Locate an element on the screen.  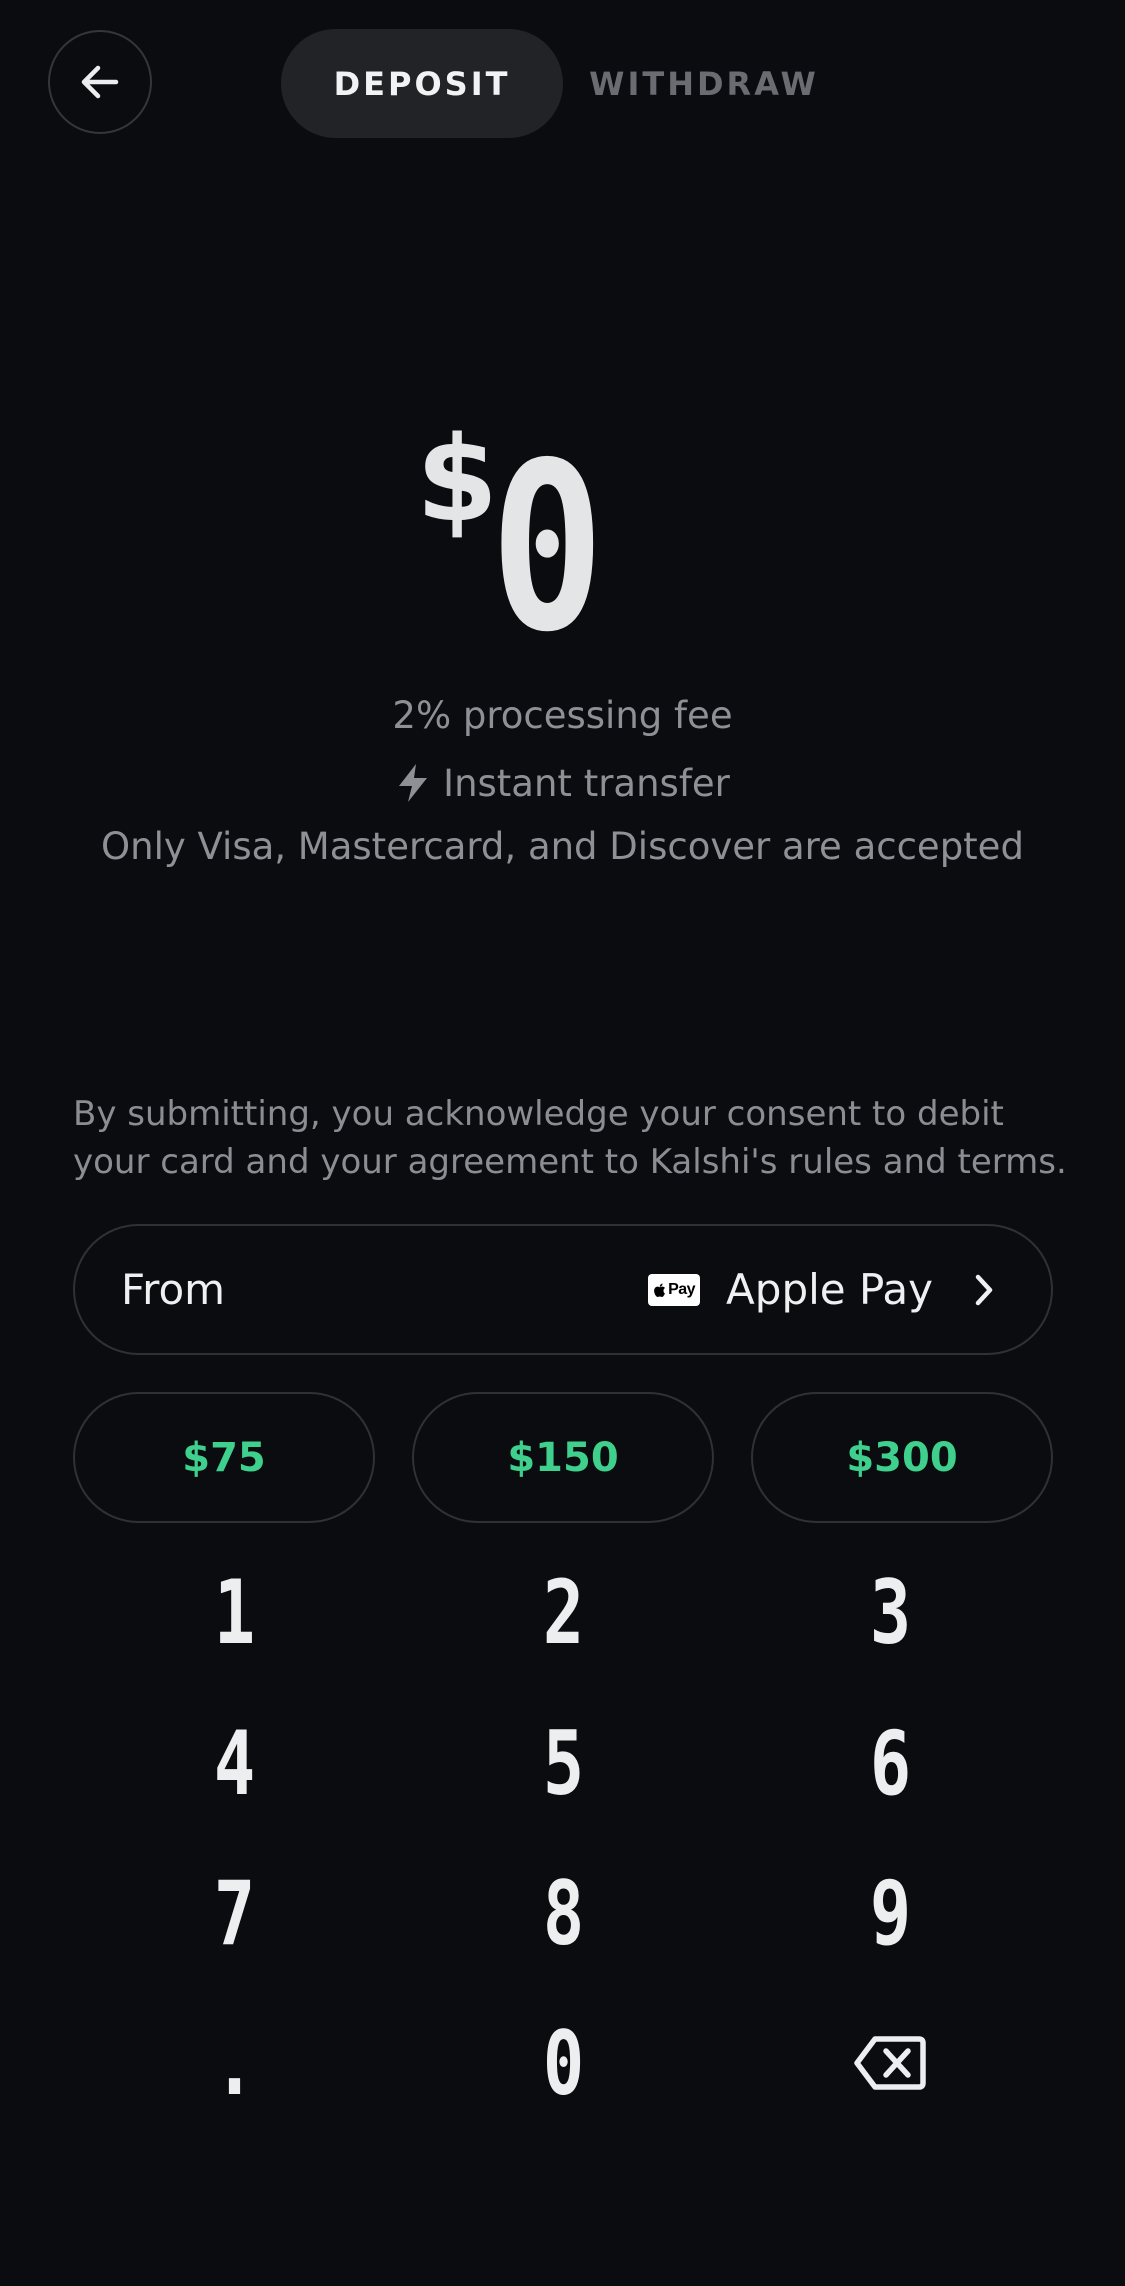
keypad-key-5: 5 is located at coordinates (563, 1763).